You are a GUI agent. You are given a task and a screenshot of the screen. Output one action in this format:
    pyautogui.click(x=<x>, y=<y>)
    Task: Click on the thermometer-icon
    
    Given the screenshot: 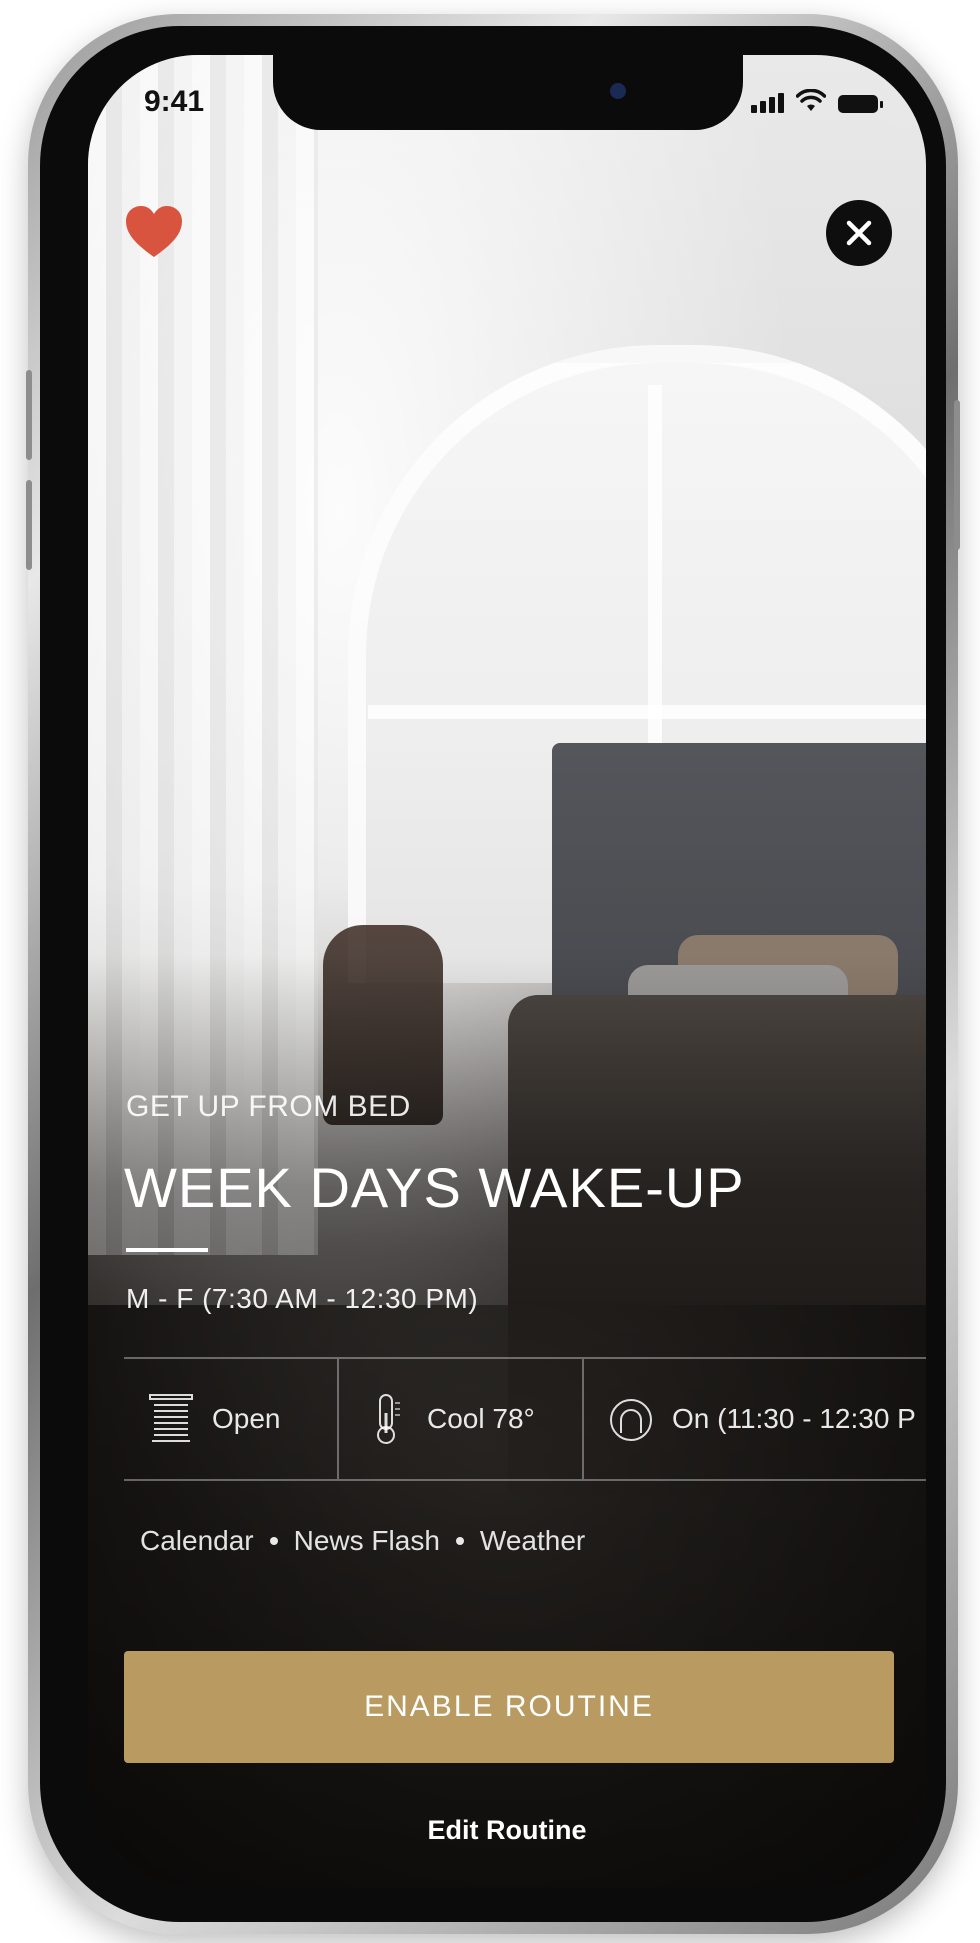 What is the action you would take?
    pyautogui.click(x=388, y=1419)
    